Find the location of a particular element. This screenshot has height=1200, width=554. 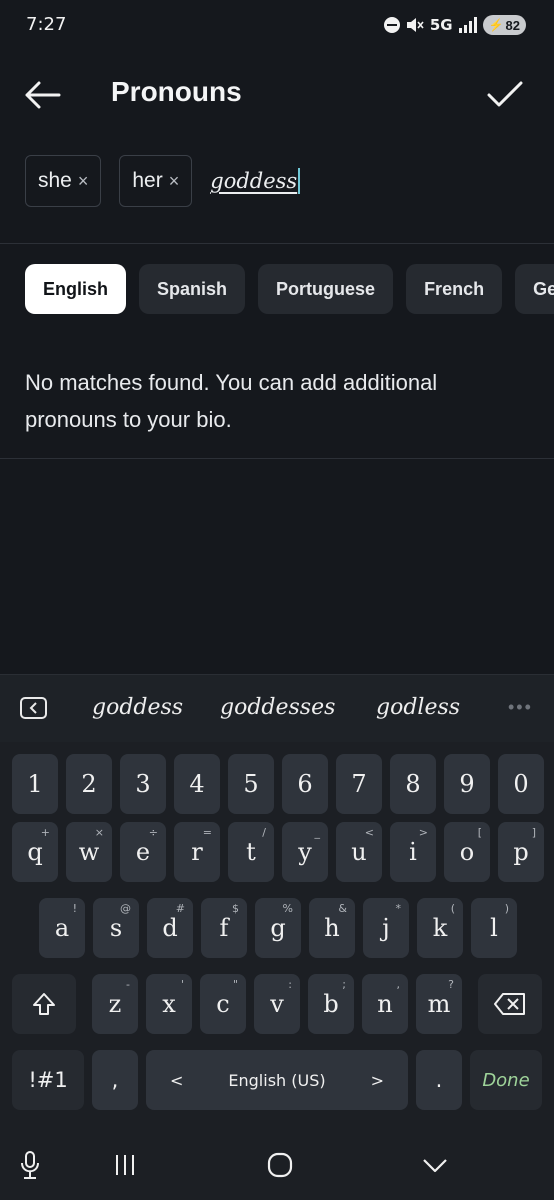

key-label: k is located at coordinates (440, 928).